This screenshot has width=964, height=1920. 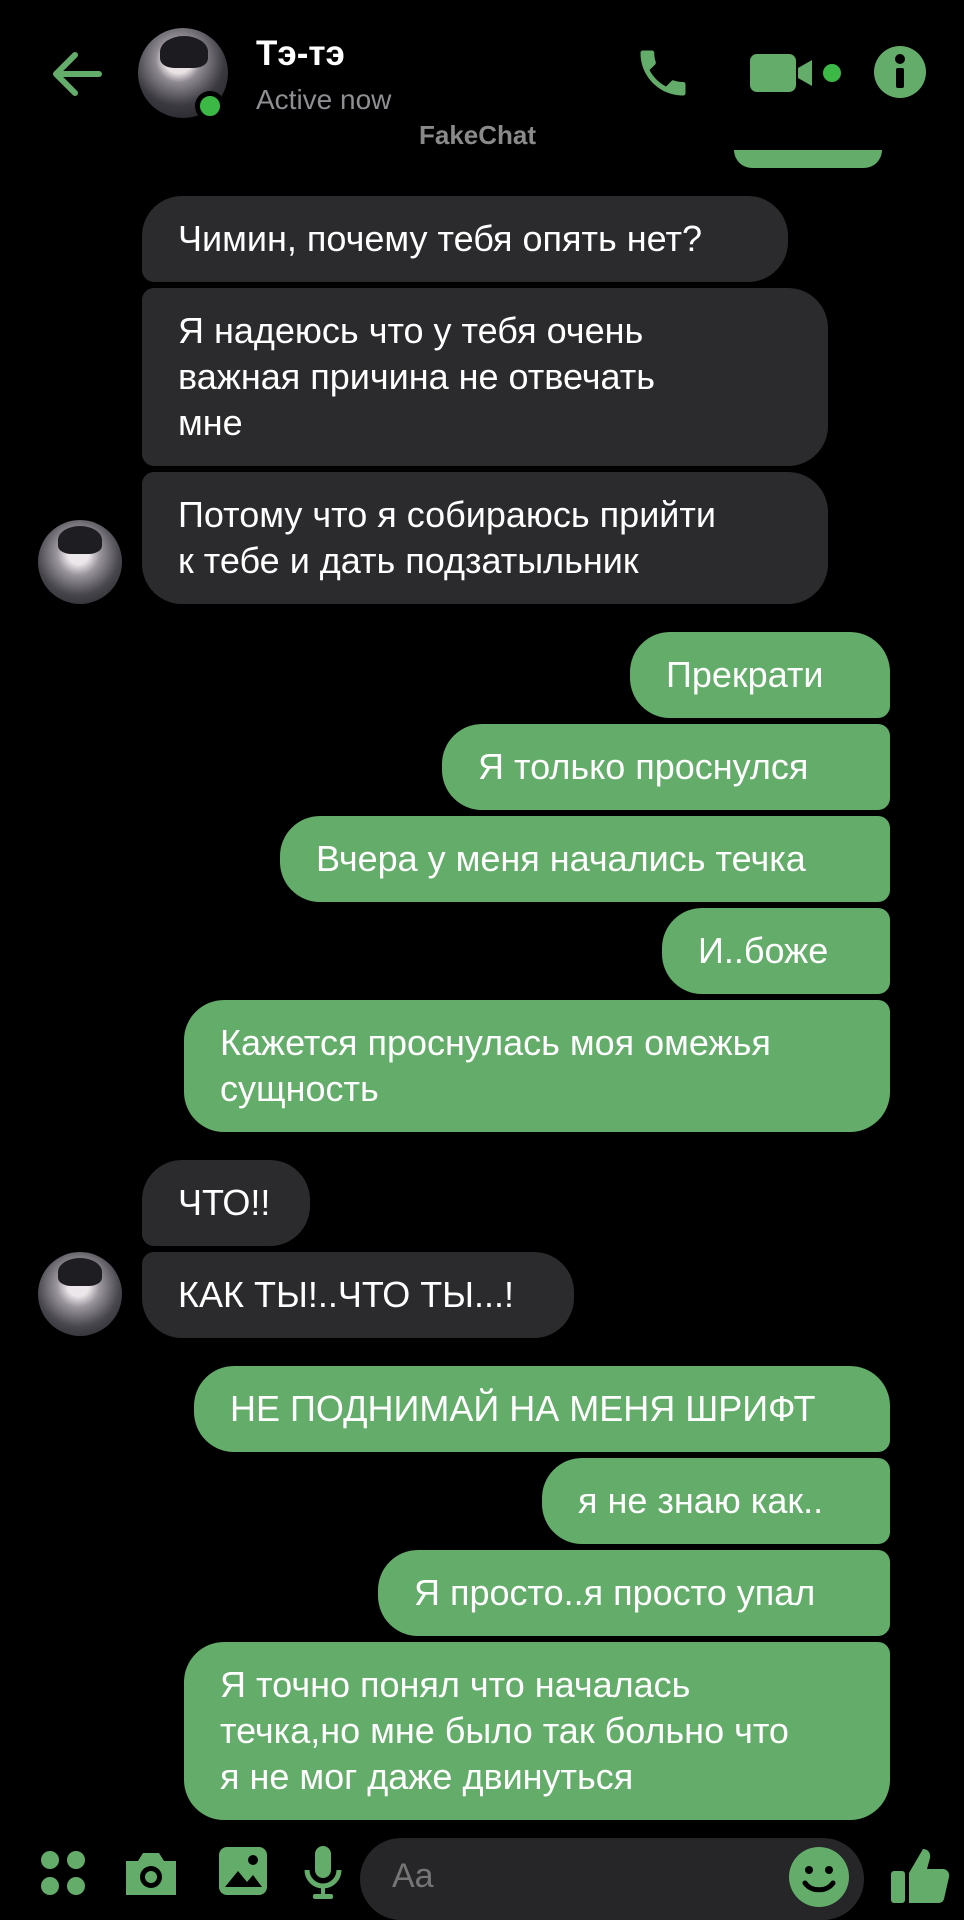 I want to click on online-status-dot, so click(x=210, y=106).